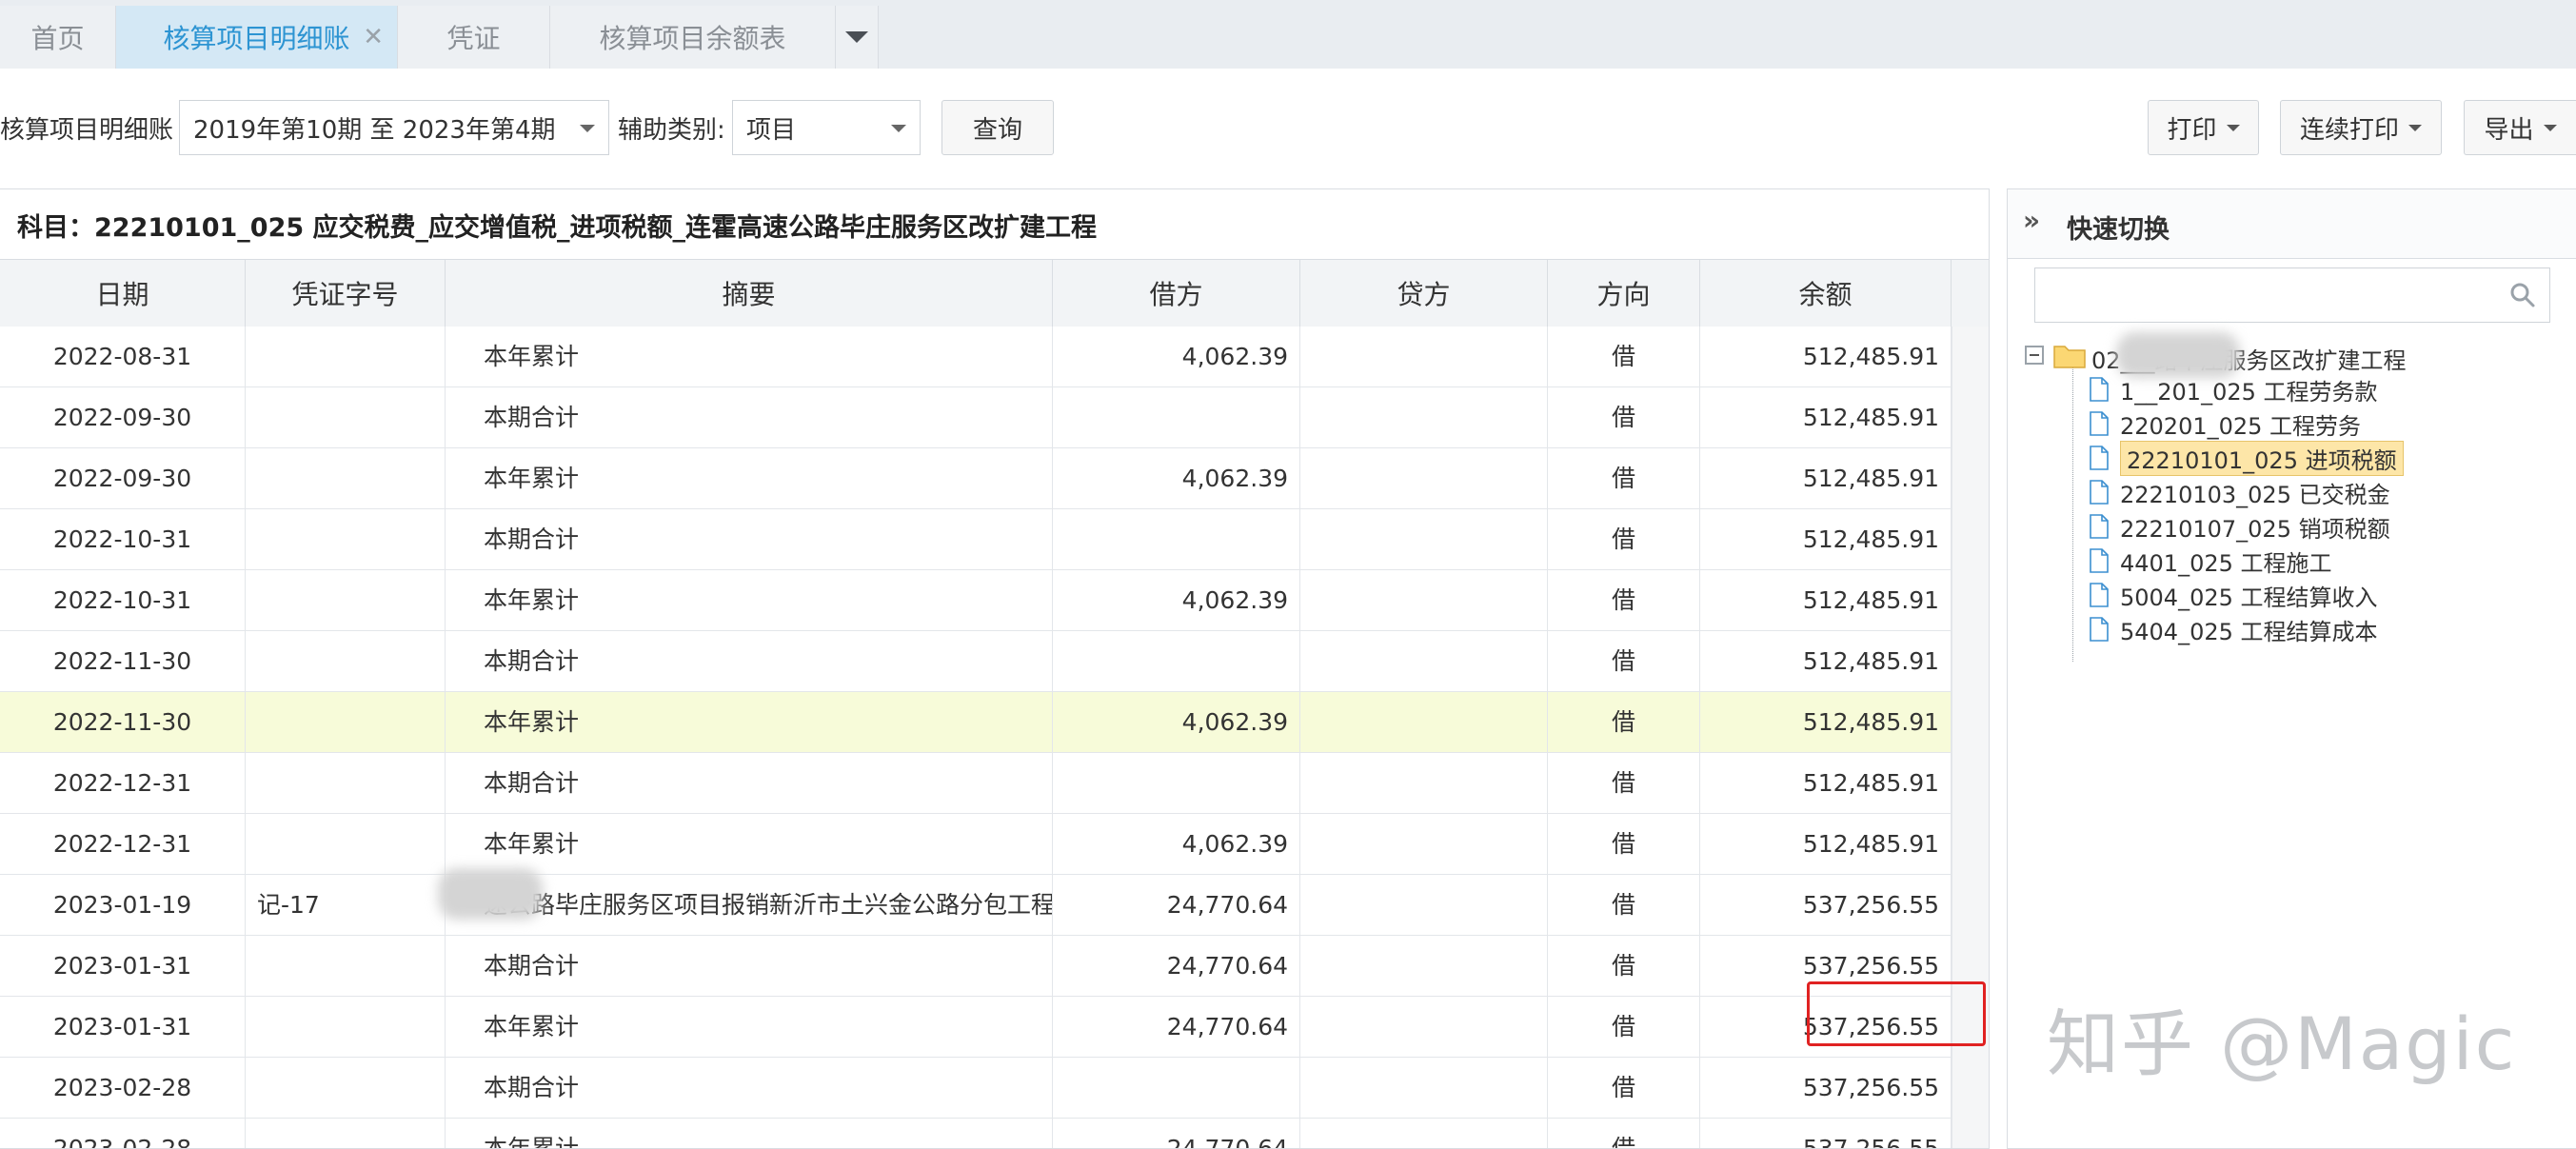 Image resolution: width=2576 pixels, height=1149 pixels. I want to click on table-row: 2022-08-31 本年累计 4,062.39 借 512,485.91, so click(976, 357).